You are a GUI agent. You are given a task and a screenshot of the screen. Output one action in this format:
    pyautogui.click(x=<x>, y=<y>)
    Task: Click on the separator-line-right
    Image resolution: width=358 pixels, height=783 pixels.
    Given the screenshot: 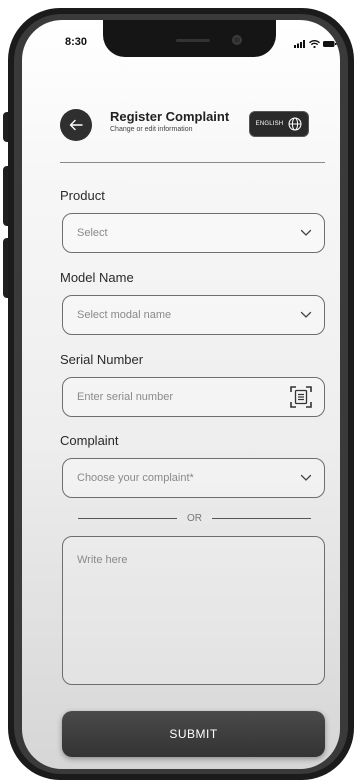 What is the action you would take?
    pyautogui.click(x=261, y=518)
    